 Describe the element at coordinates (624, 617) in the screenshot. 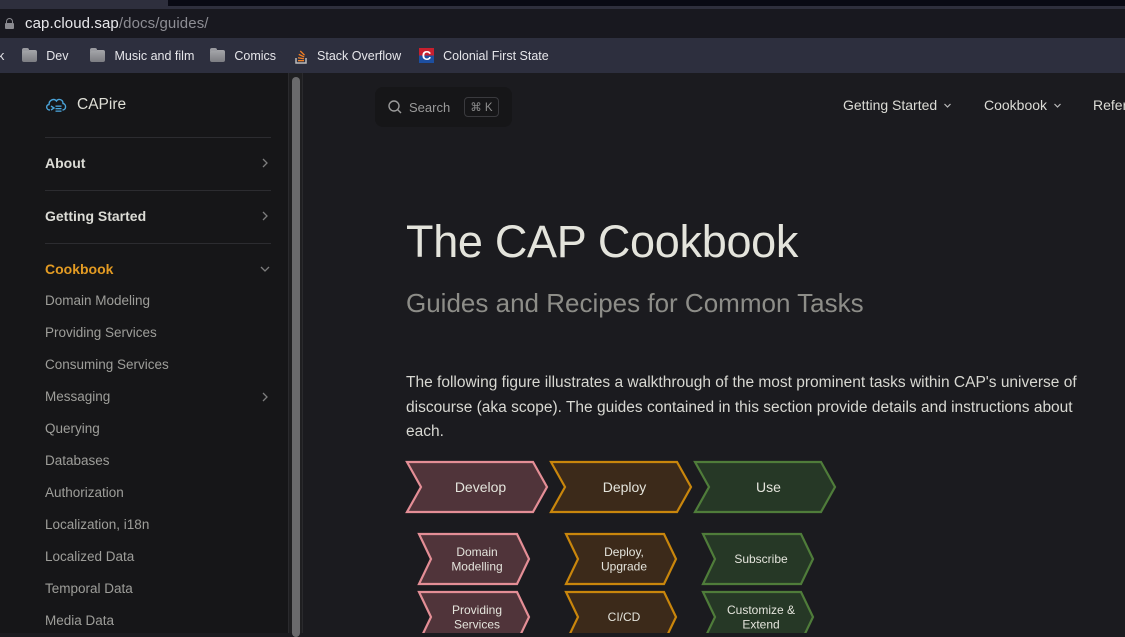

I see `step-deploy-2-label: CI/CD` at that location.